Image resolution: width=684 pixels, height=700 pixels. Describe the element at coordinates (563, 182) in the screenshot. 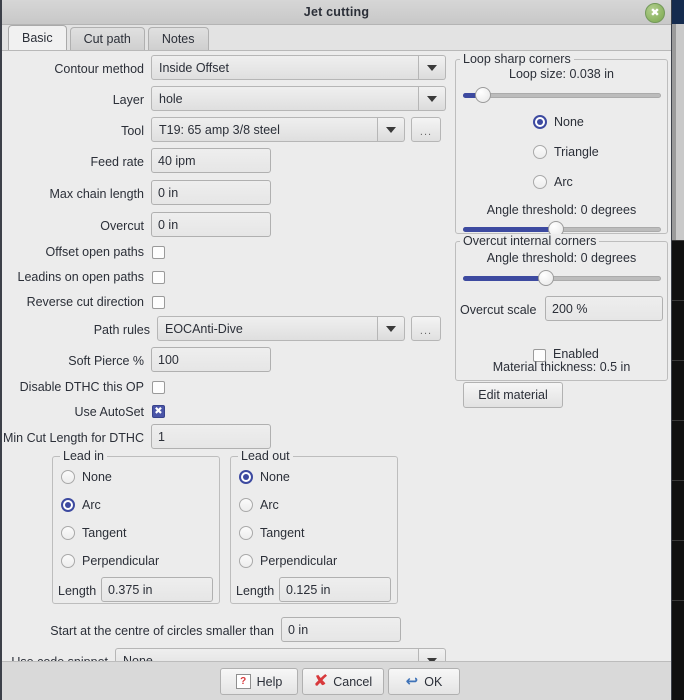

I see `loop-arc-label: Arc` at that location.